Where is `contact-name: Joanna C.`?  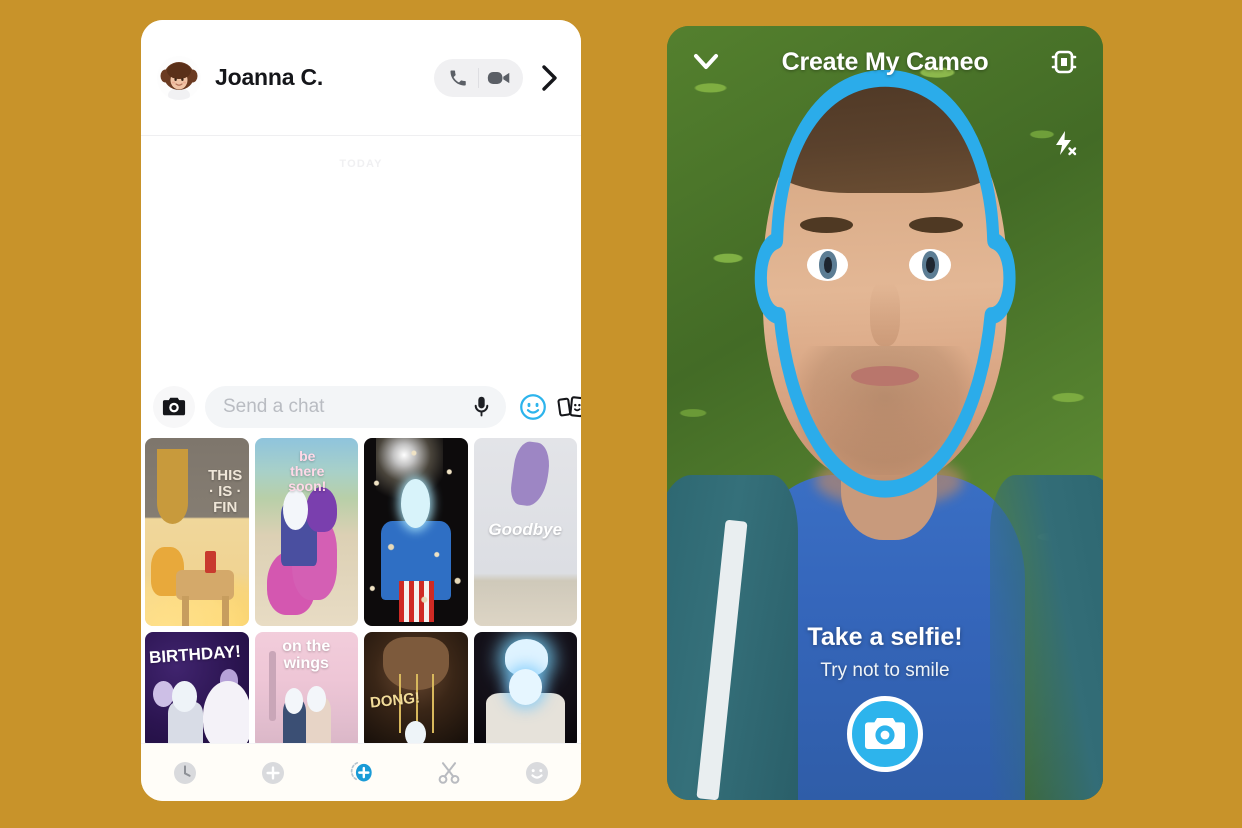
contact-name: Joanna C. is located at coordinates (269, 77).